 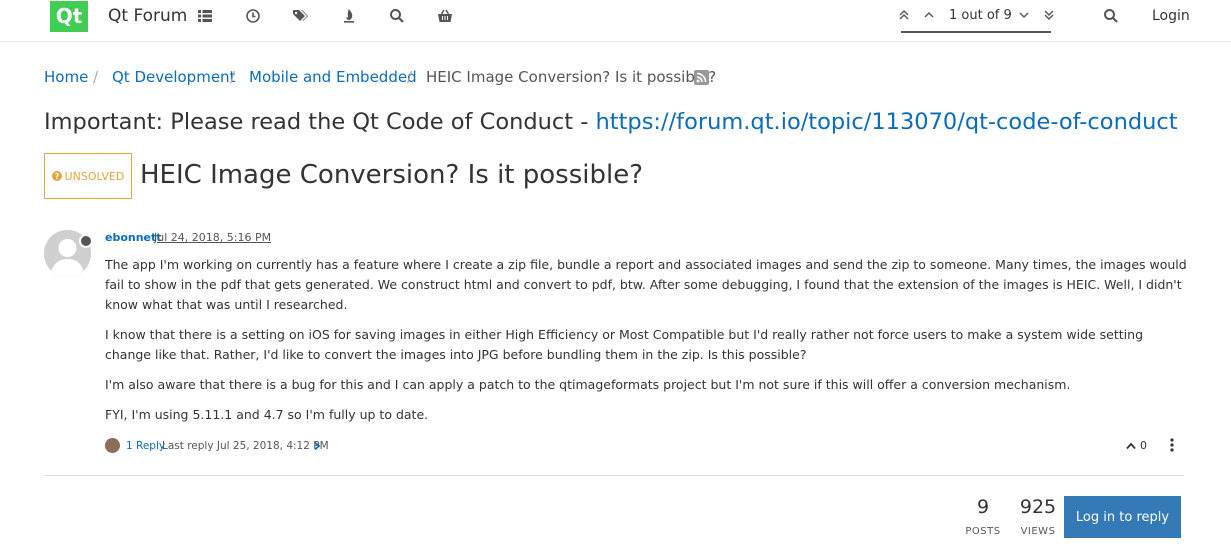 What do you see at coordinates (571, 77) in the screenshot?
I see `breadcrumb-current: HEIC Image Conversion? Is it possible?` at bounding box center [571, 77].